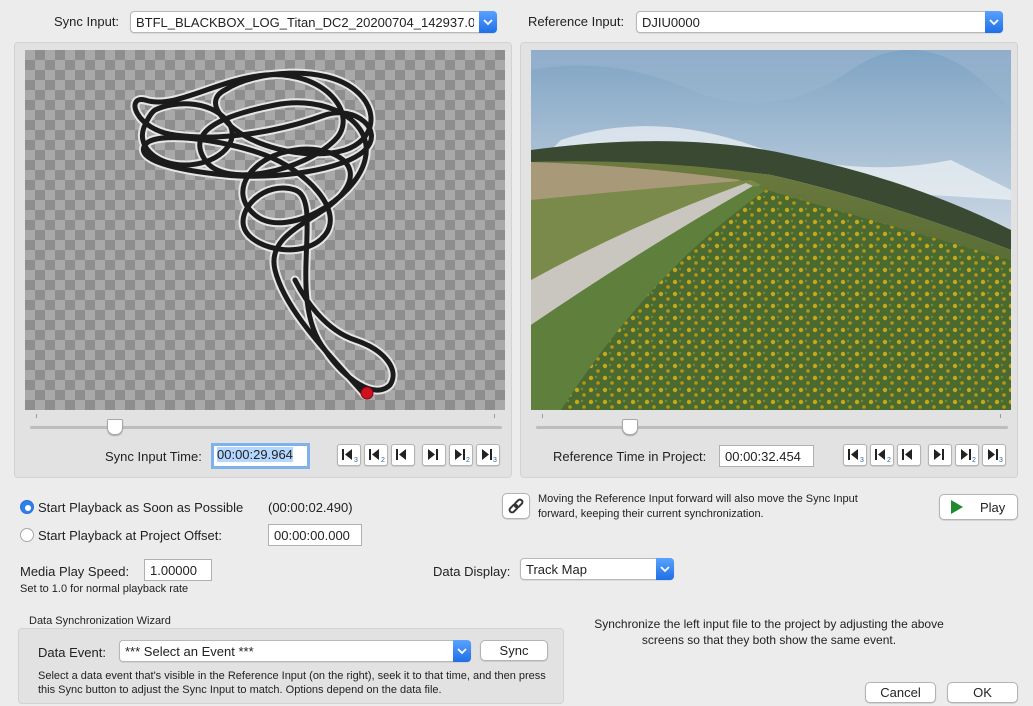  Describe the element at coordinates (472, 571) in the screenshot. I see `data-display-label: Data Display:` at that location.